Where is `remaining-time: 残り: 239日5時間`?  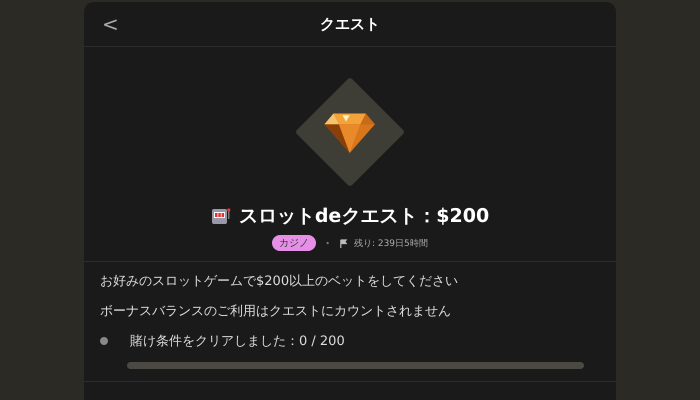
remaining-time: 残り: 239日5時間 is located at coordinates (391, 244).